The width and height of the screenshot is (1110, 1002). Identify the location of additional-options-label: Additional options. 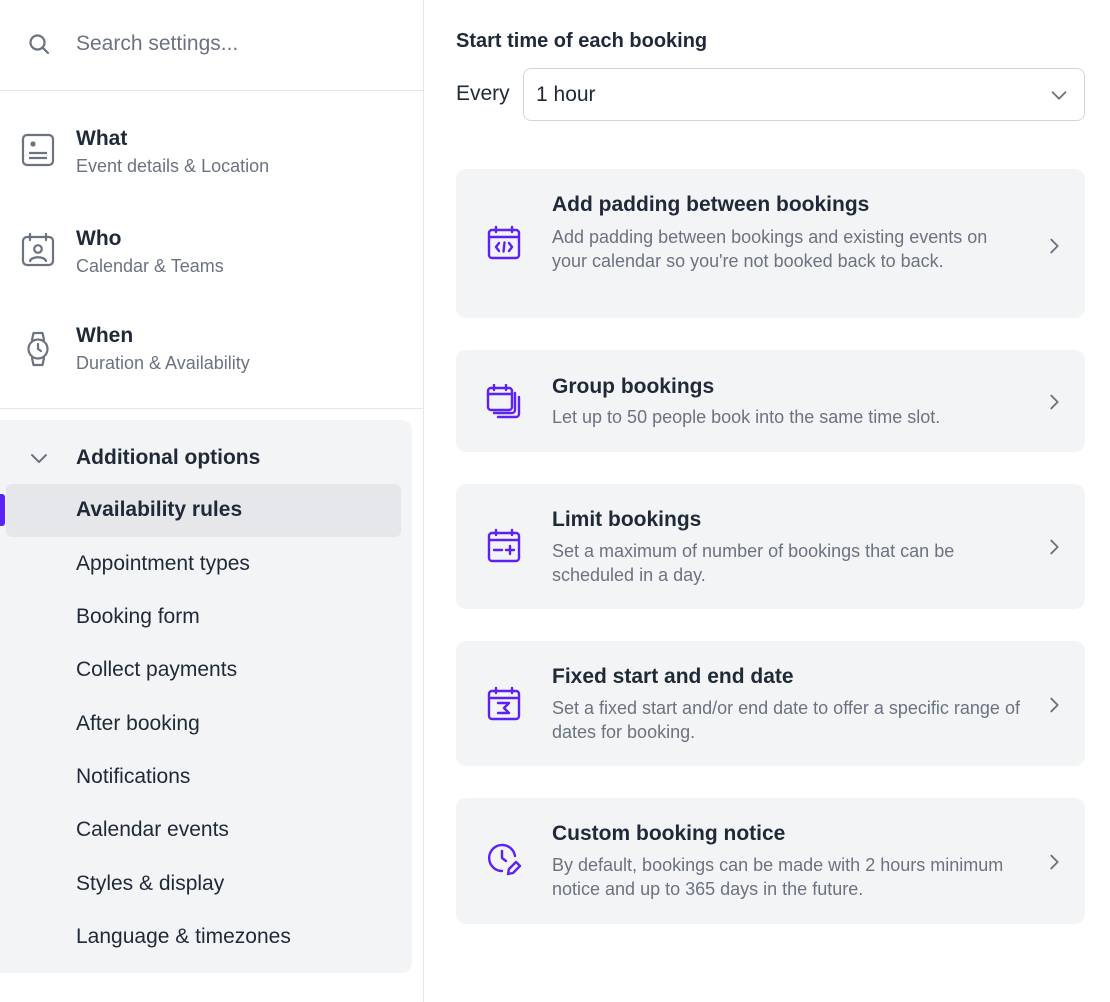
(168, 457).